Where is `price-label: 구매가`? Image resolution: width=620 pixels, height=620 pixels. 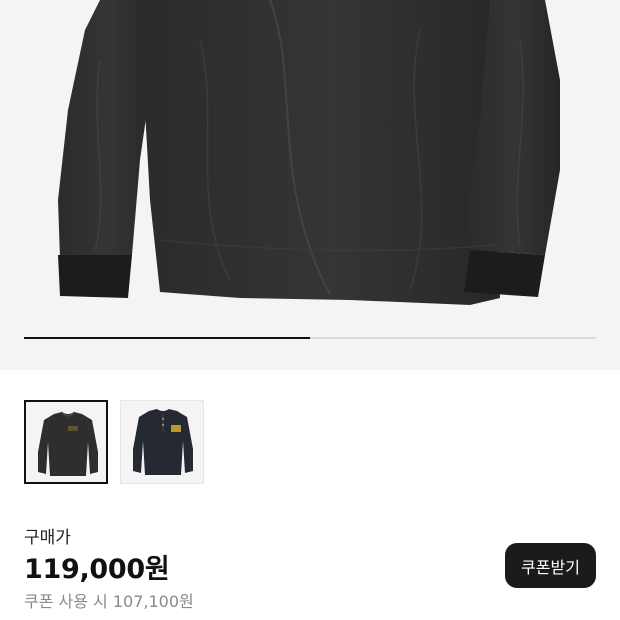 price-label: 구매가 is located at coordinates (47, 538).